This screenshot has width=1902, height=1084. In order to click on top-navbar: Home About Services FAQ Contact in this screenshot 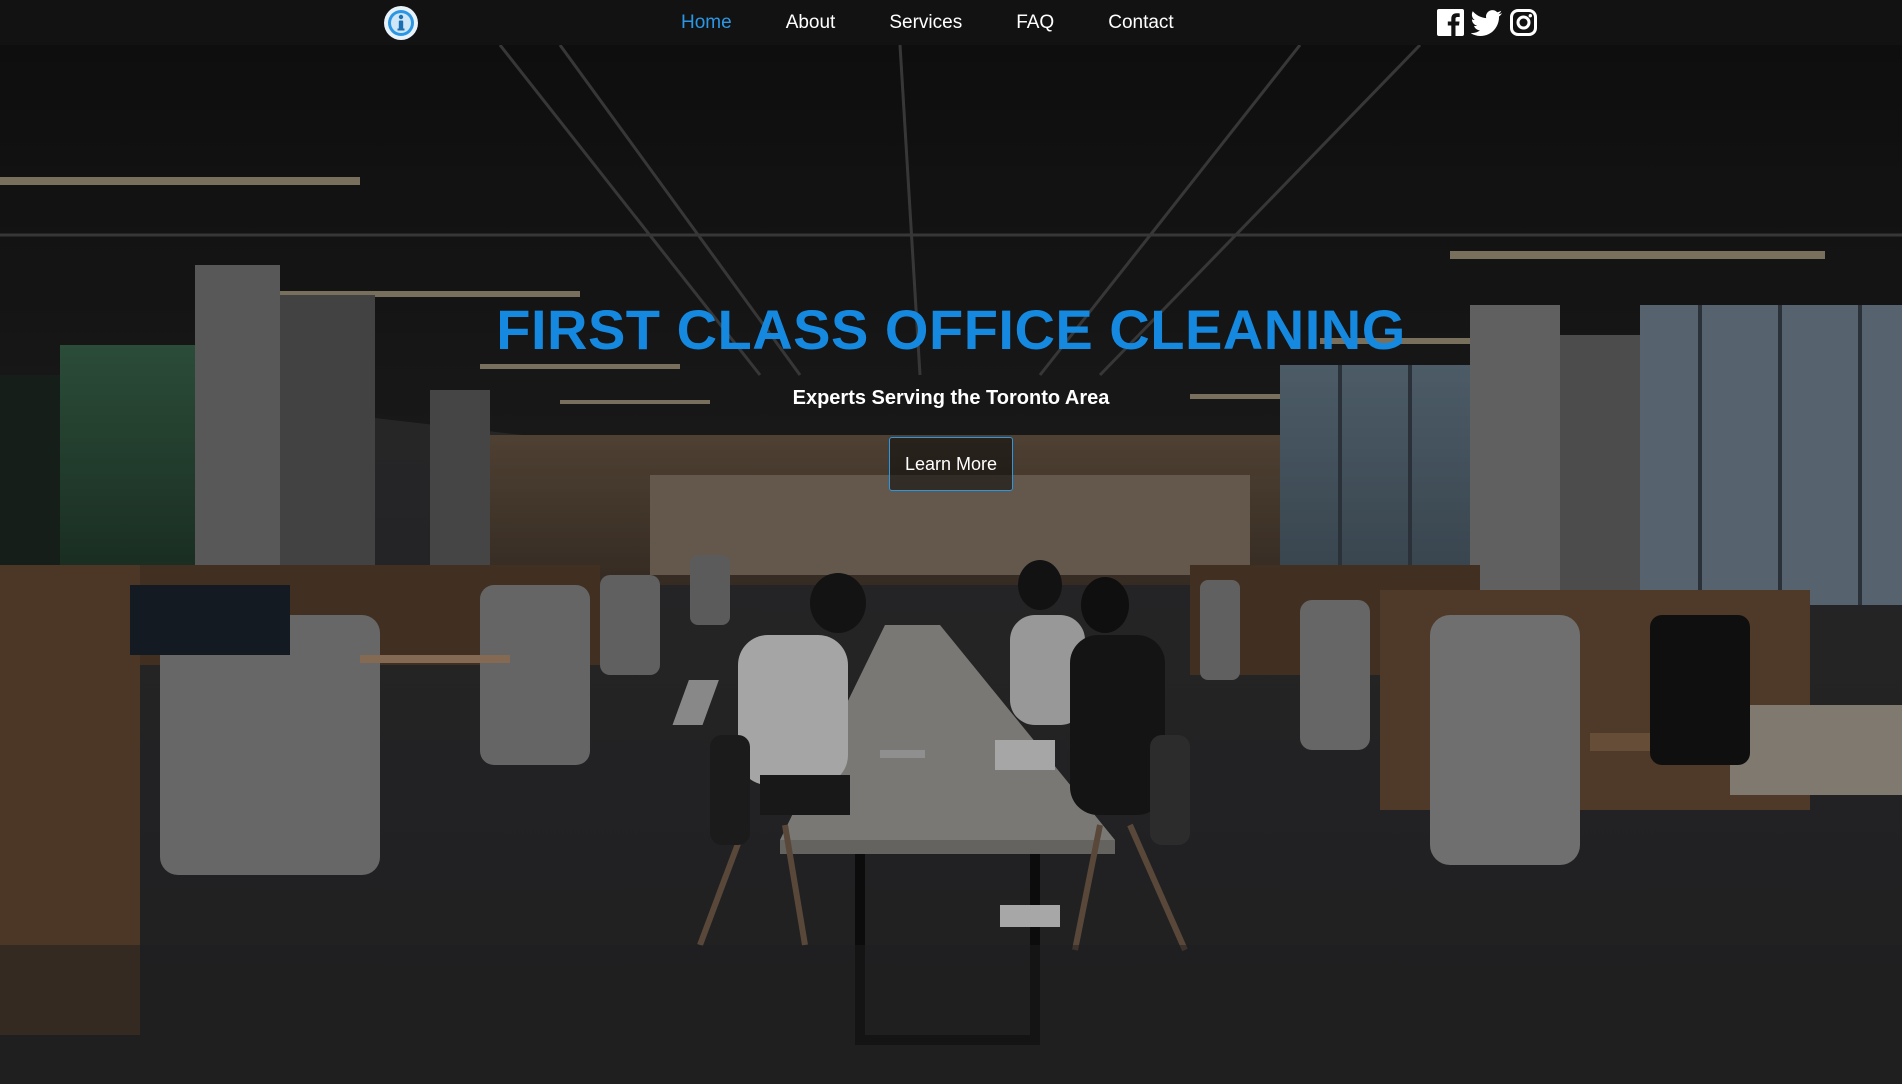, I will do `click(951, 22)`.